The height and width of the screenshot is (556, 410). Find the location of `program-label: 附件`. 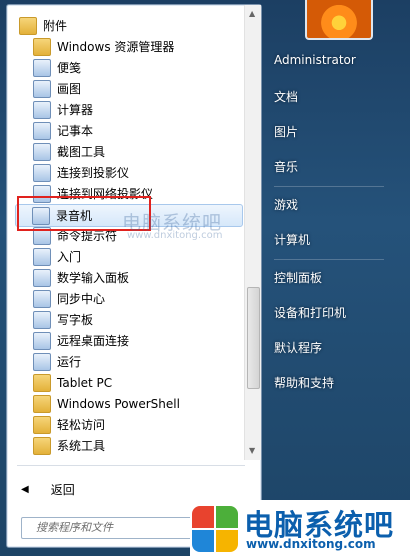

program-label: 附件 is located at coordinates (55, 26).